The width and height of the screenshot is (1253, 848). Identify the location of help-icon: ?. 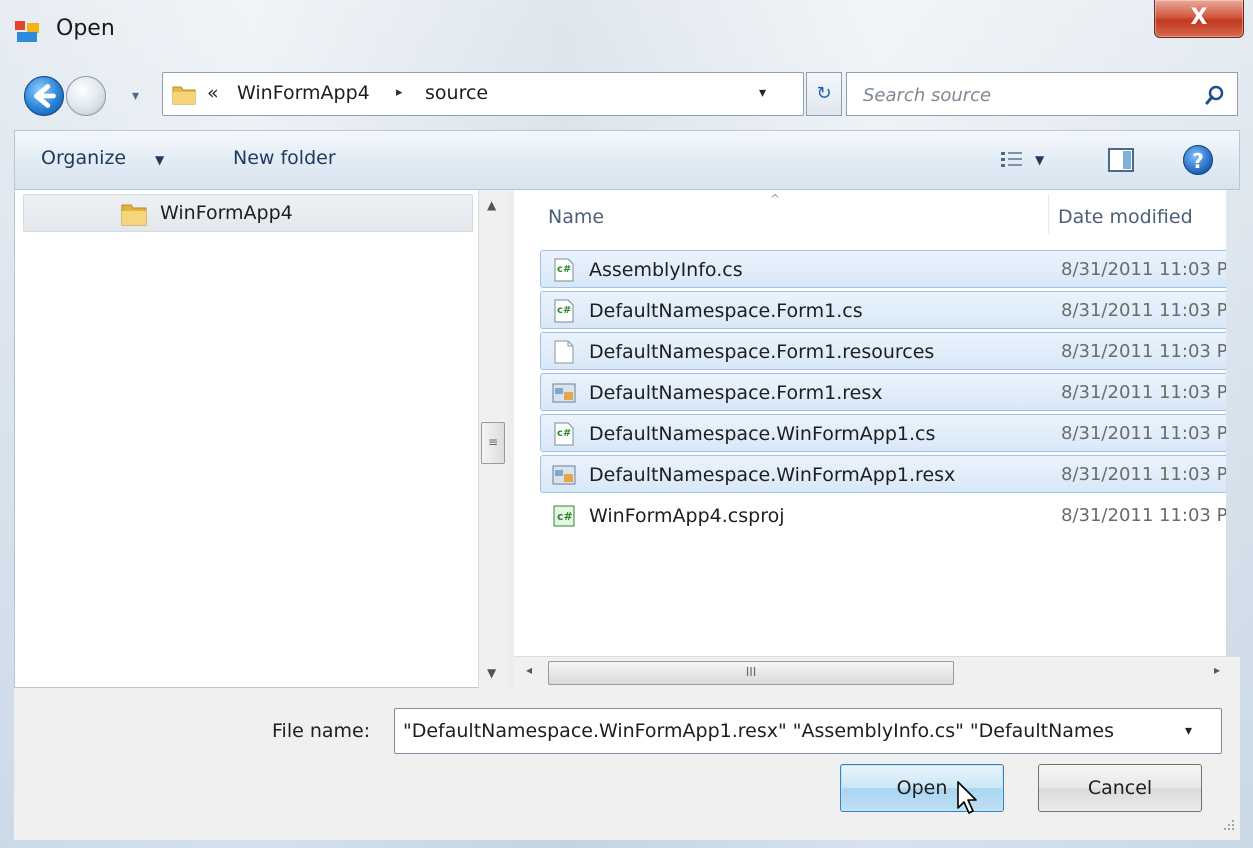
(1198, 160).